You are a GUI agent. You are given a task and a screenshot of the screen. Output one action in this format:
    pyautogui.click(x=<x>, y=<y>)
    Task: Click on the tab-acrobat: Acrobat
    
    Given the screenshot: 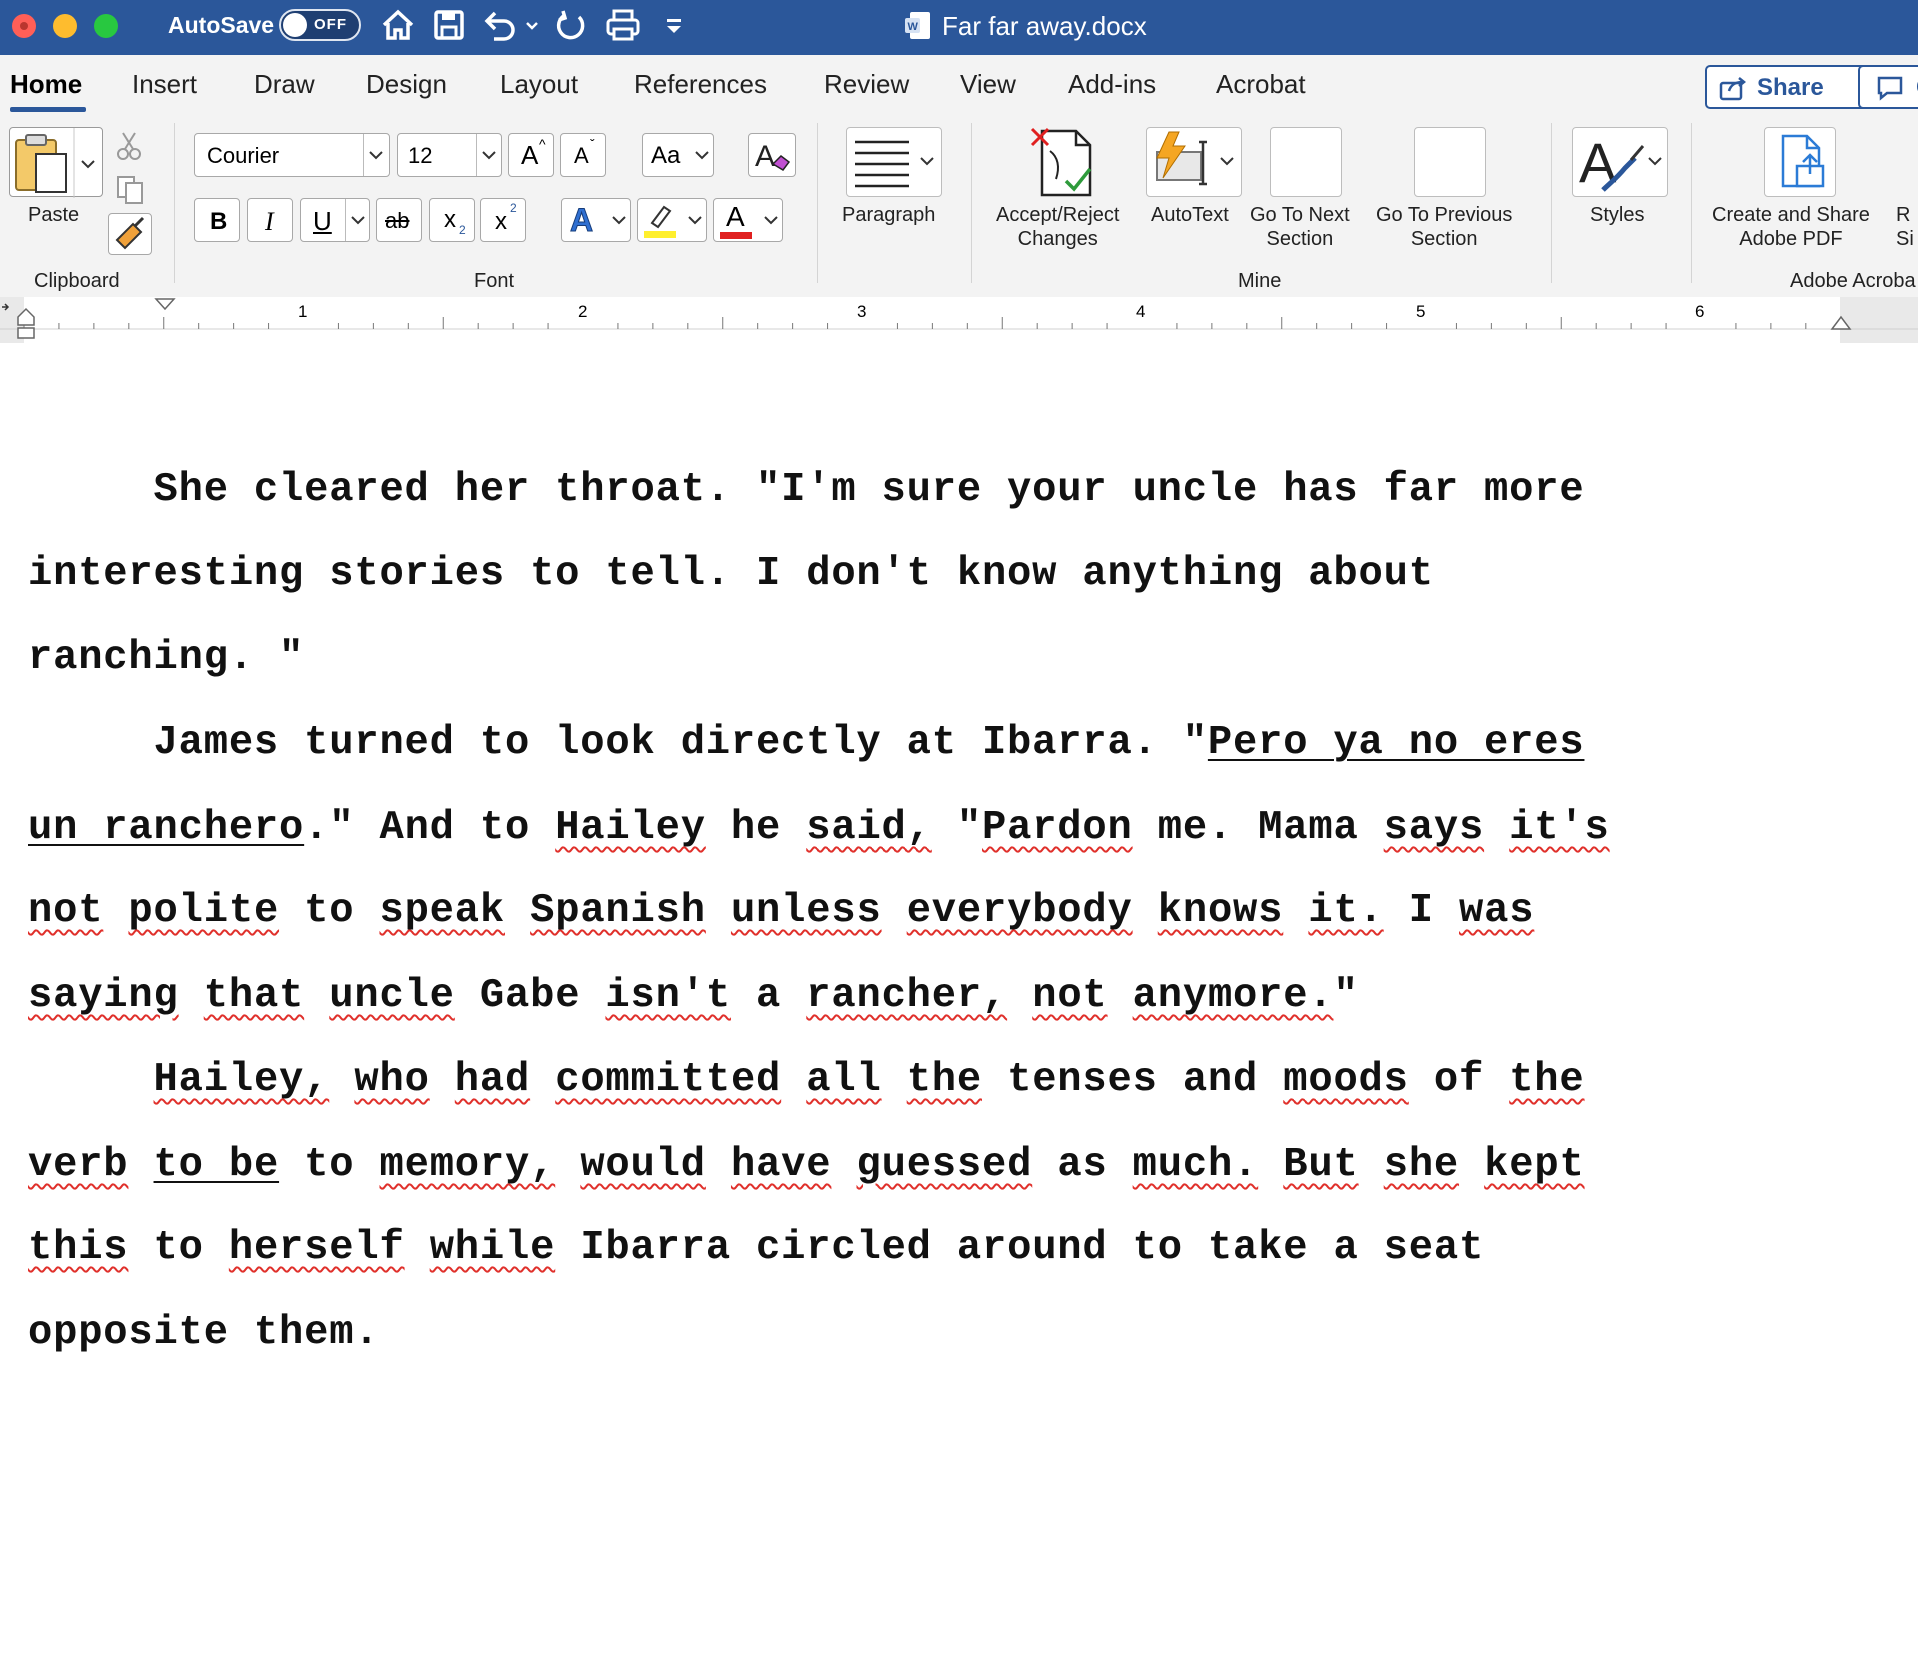 What is the action you would take?
    pyautogui.click(x=1261, y=84)
    